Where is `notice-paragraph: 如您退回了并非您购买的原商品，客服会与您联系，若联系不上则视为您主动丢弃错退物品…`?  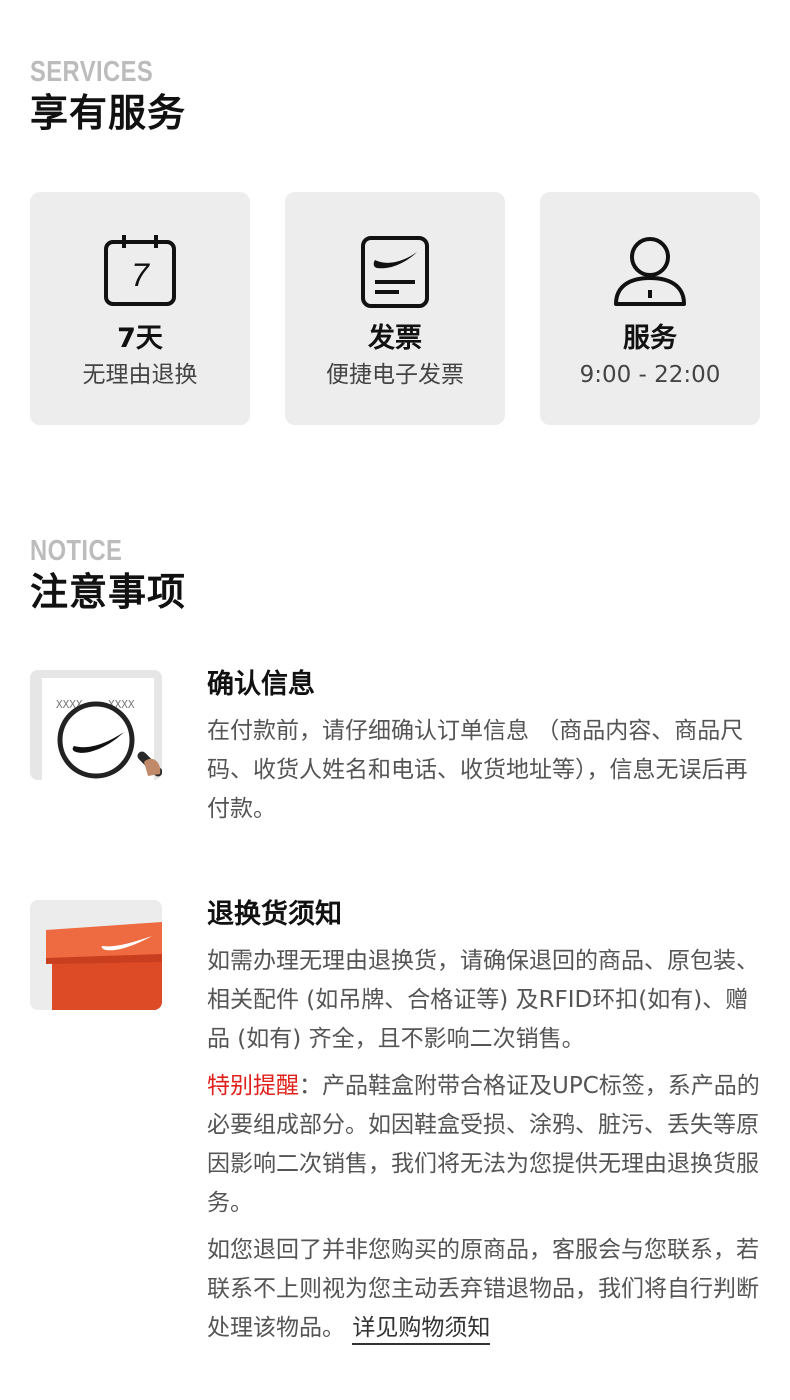 notice-paragraph: 如您退回了并非您购买的原商品，客服会与您联系，若联系不上则视为您主动丢弃错退物品… is located at coordinates (483, 1289).